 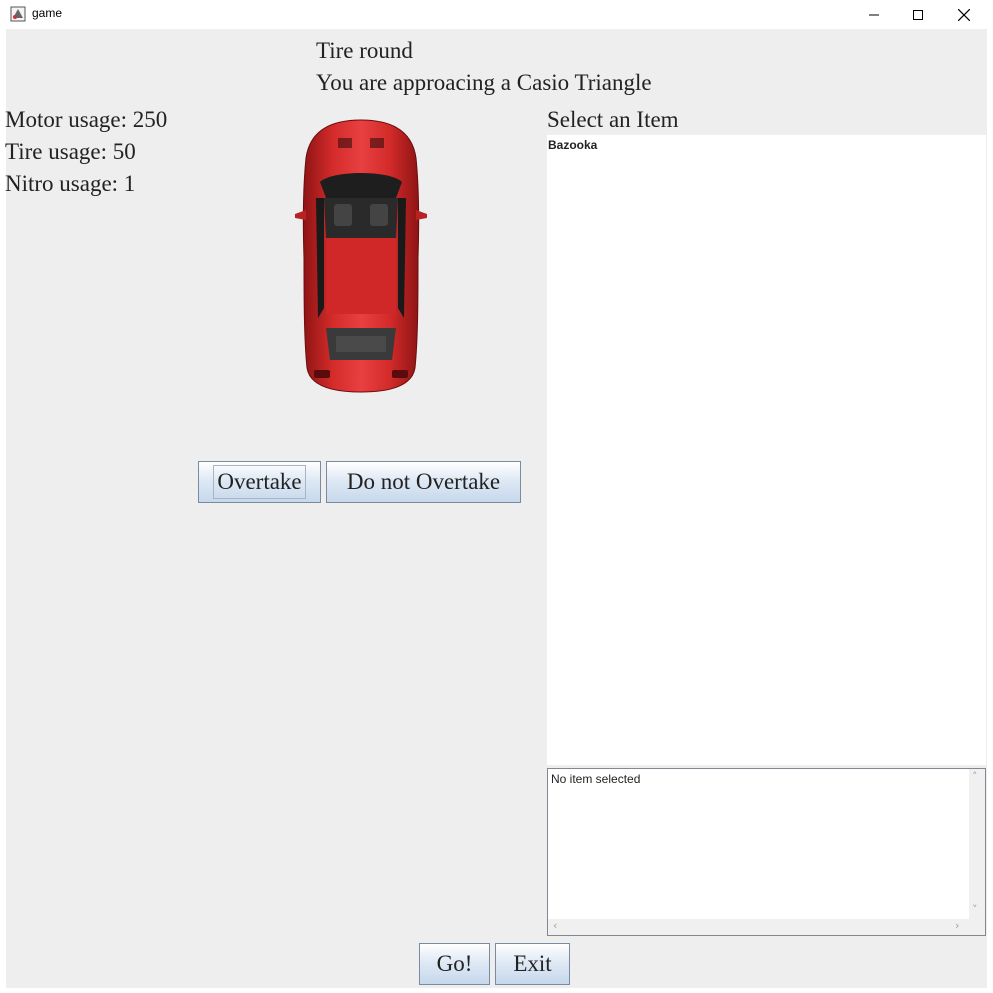 What do you see at coordinates (364, 50) in the screenshot?
I see `round-title: Tire round` at bounding box center [364, 50].